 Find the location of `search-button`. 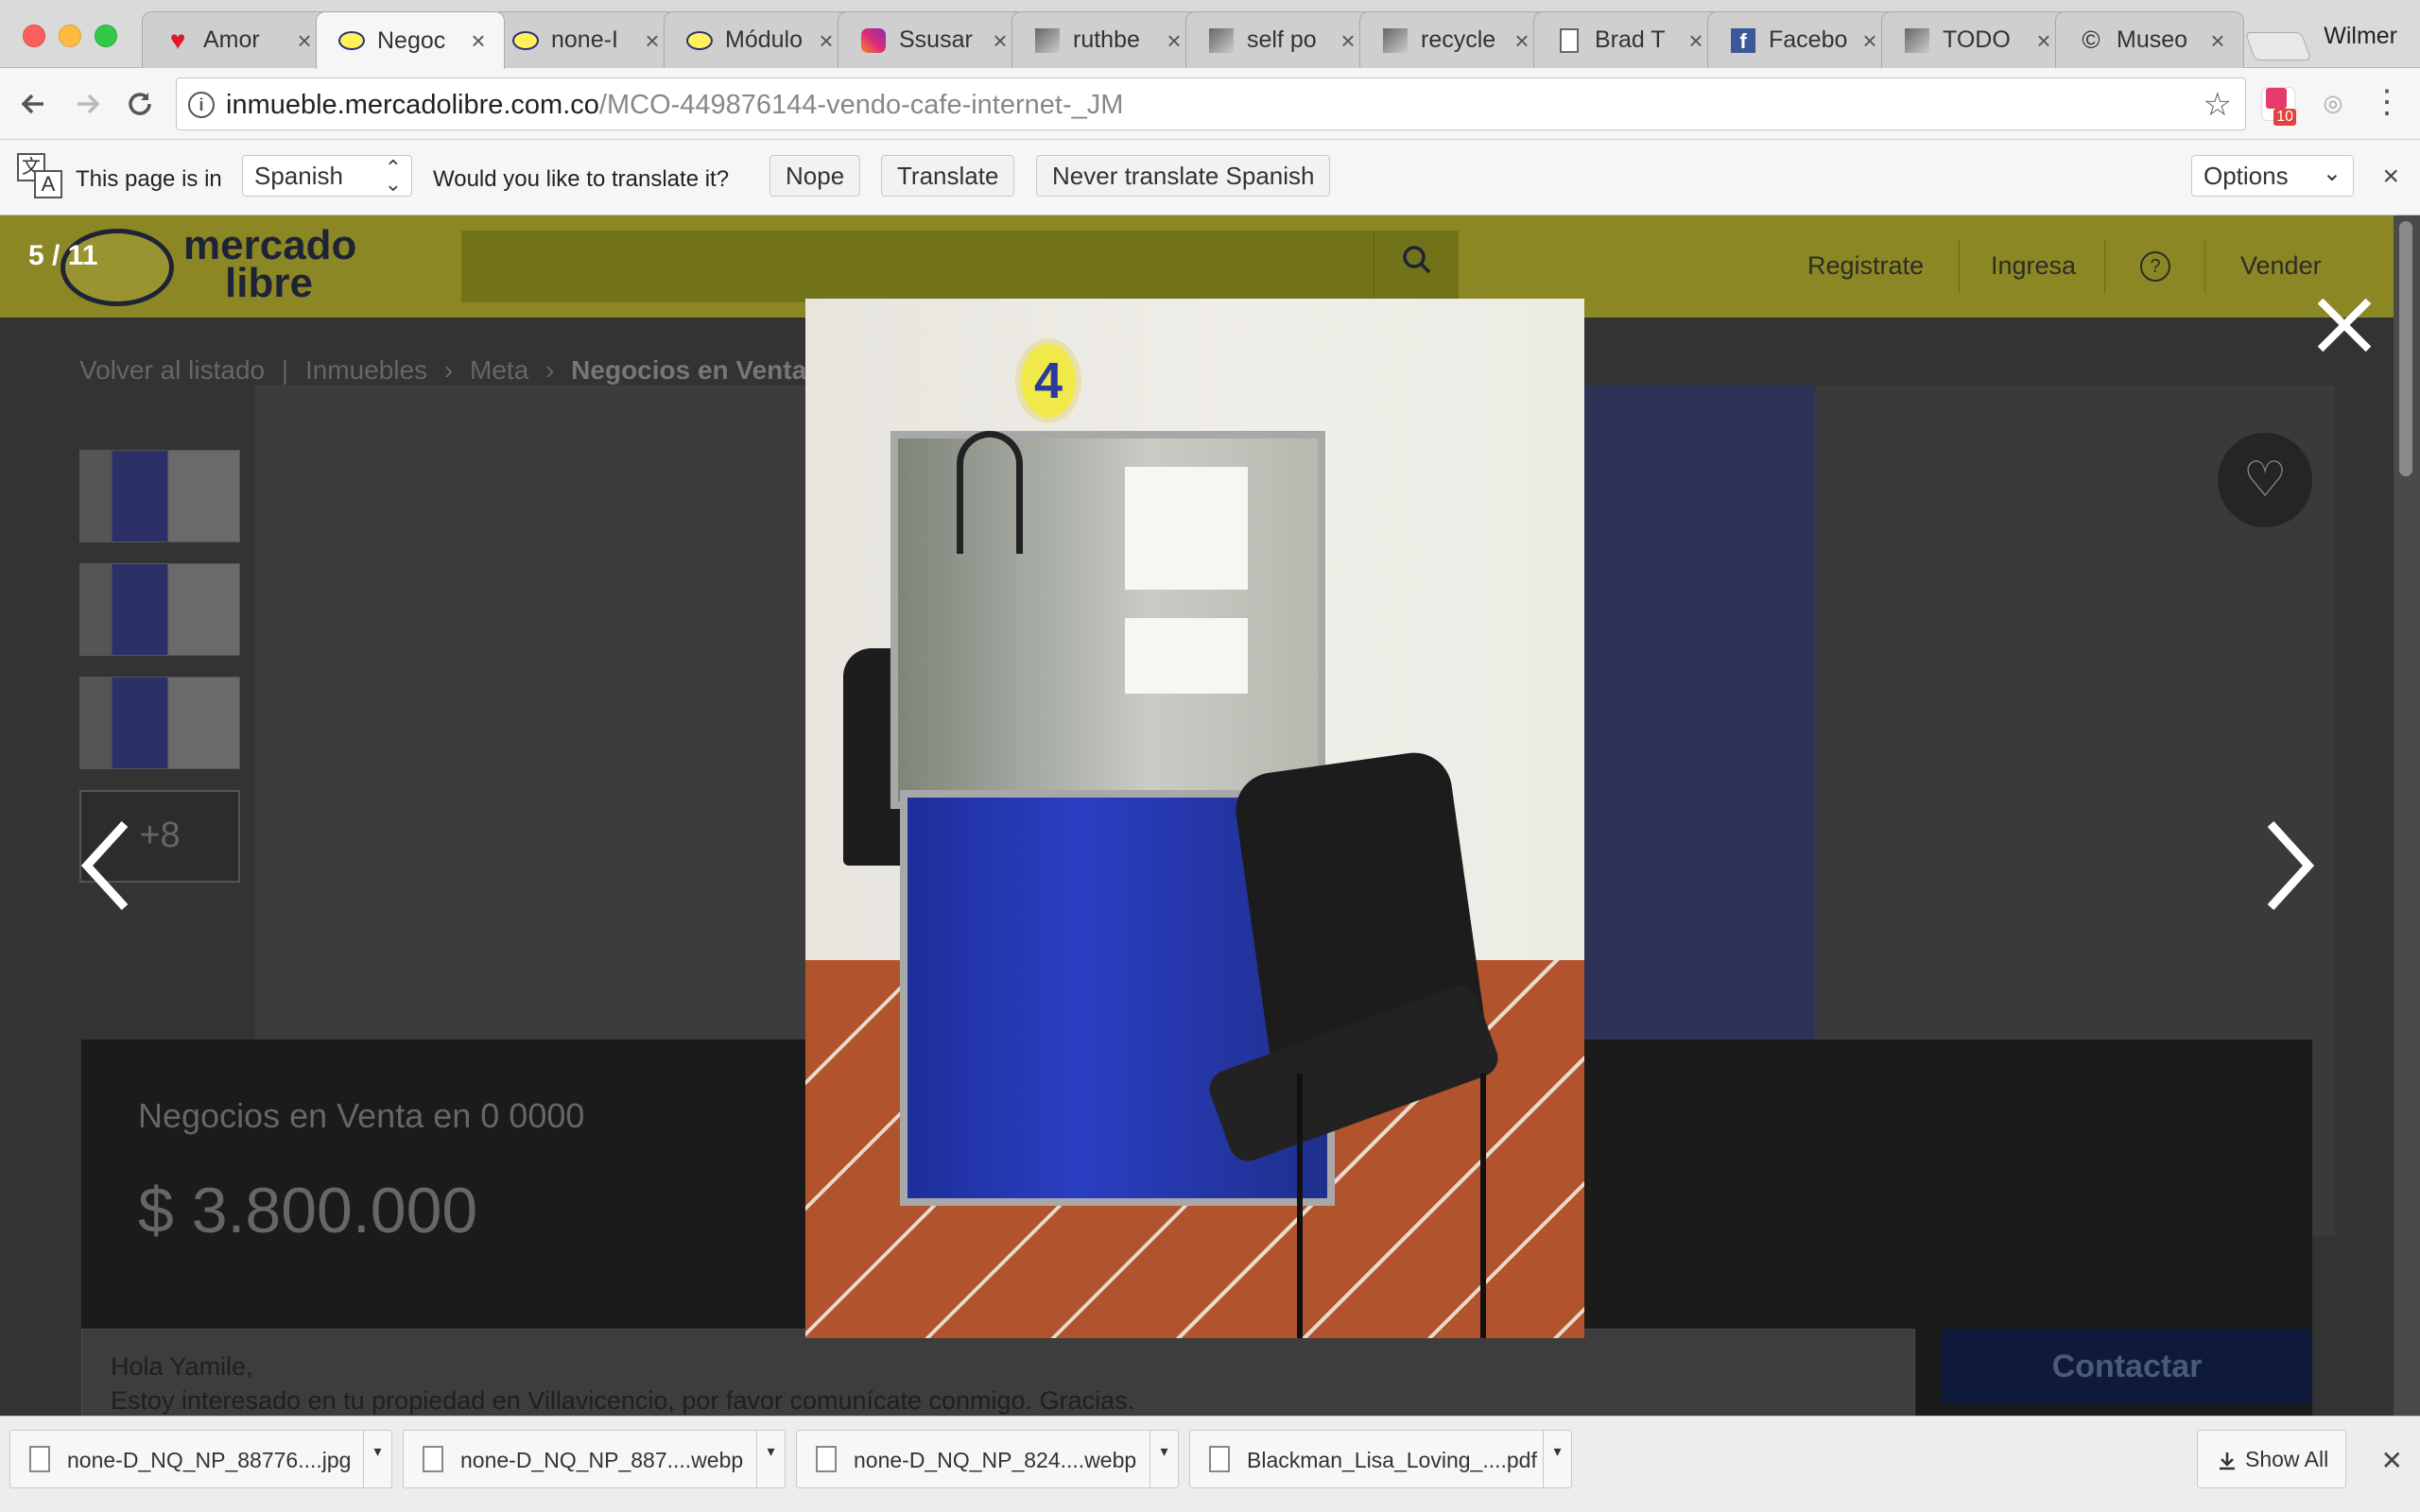

search-button is located at coordinates (1416, 266).